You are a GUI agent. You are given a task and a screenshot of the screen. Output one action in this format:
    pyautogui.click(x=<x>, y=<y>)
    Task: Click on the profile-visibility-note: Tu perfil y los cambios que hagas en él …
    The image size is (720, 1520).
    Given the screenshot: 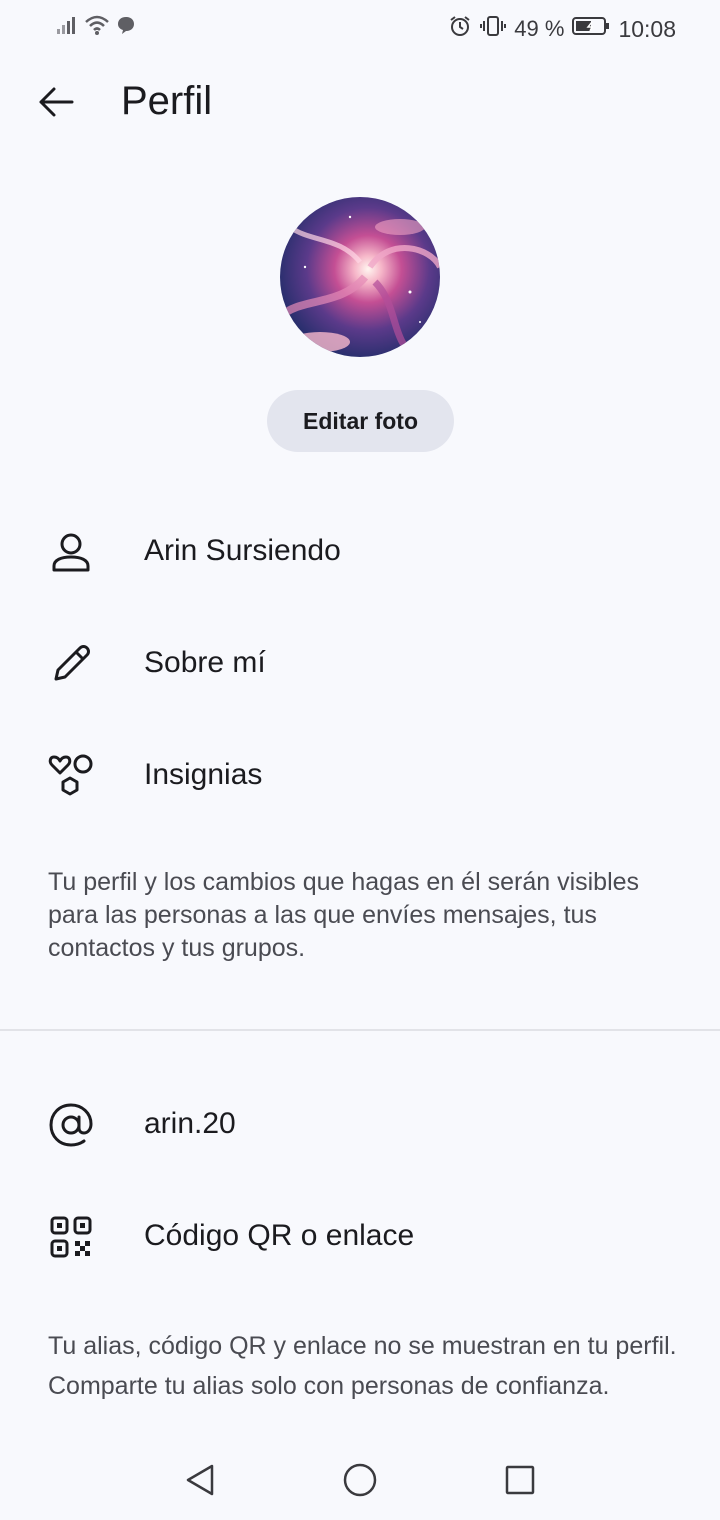 What is the action you would take?
    pyautogui.click(x=344, y=915)
    